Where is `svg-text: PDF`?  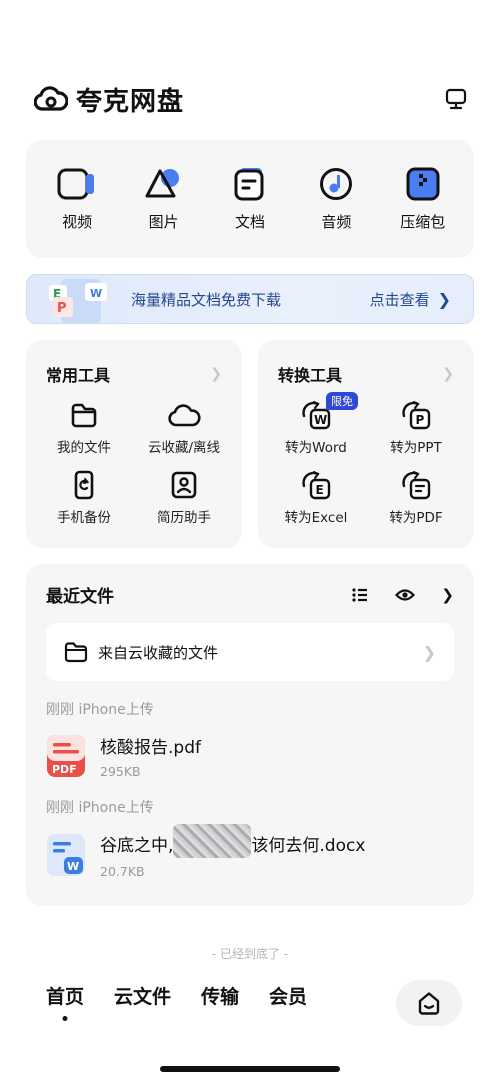 svg-text: PDF is located at coordinates (64, 769).